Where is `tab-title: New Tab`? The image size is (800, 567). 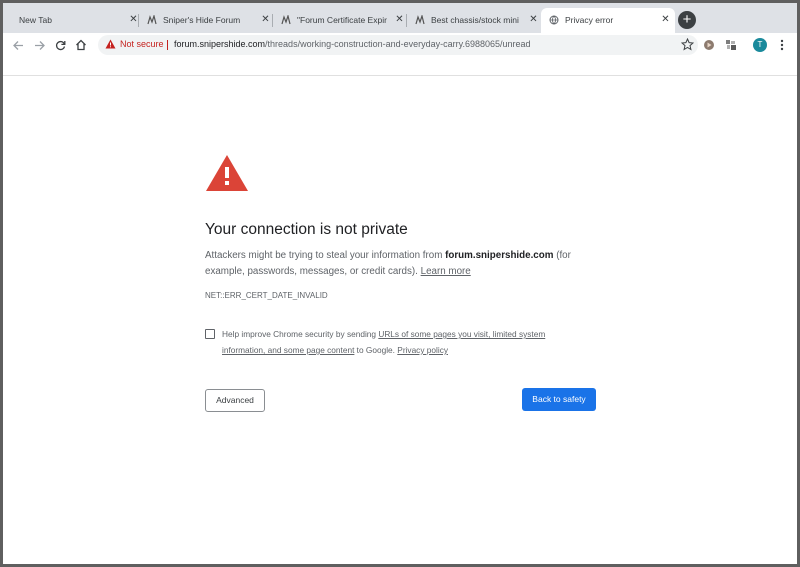
tab-title: New Tab is located at coordinates (35, 20).